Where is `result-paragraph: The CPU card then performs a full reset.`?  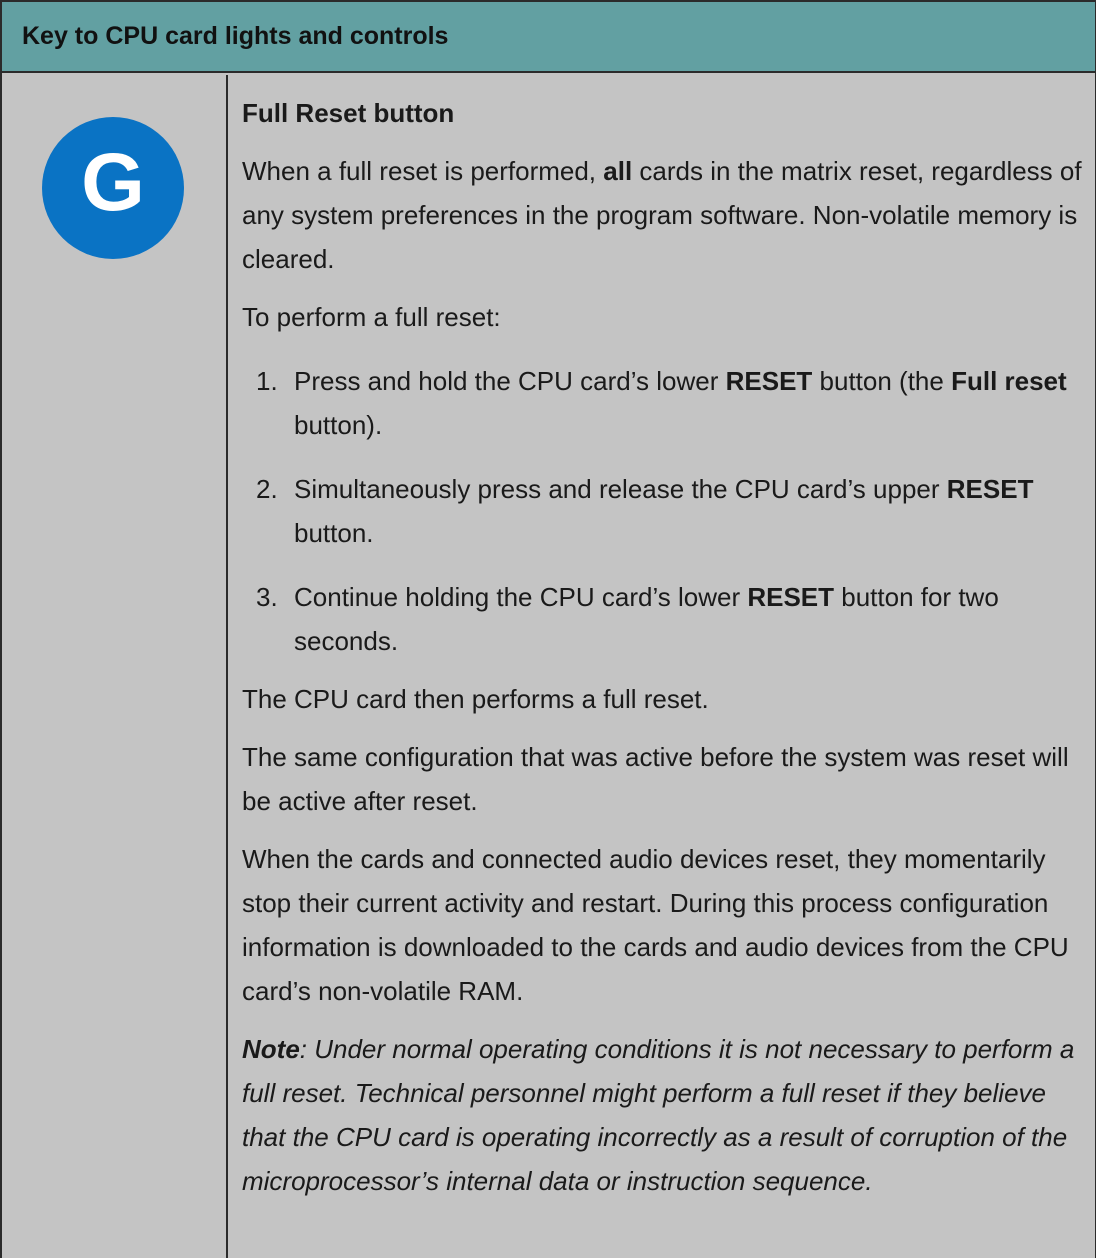
result-paragraph: The CPU card then performs a full reset. is located at coordinates (475, 699).